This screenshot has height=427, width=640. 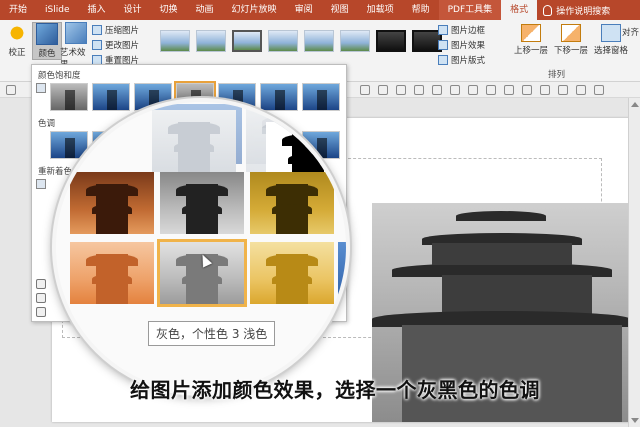 I want to click on picture-color-options-icon, so click(x=41, y=312).